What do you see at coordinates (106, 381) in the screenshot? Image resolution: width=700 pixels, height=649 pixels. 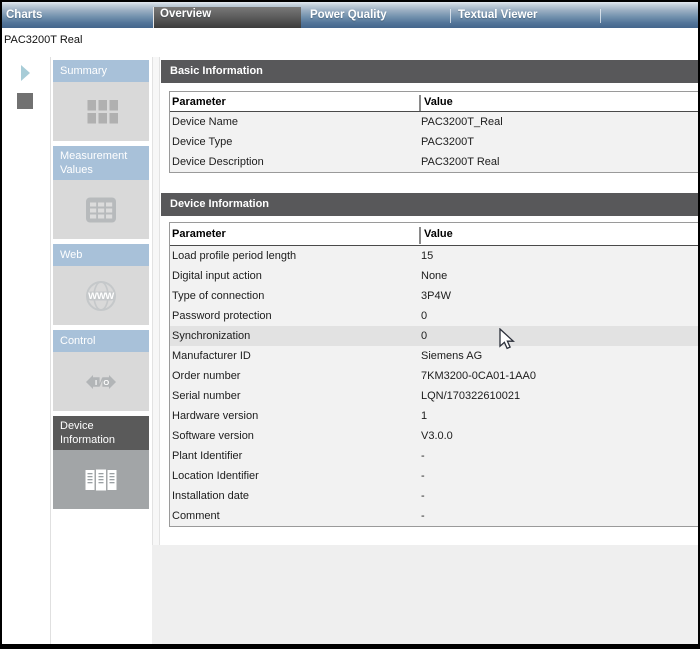 I see `svg-text: O` at bounding box center [106, 381].